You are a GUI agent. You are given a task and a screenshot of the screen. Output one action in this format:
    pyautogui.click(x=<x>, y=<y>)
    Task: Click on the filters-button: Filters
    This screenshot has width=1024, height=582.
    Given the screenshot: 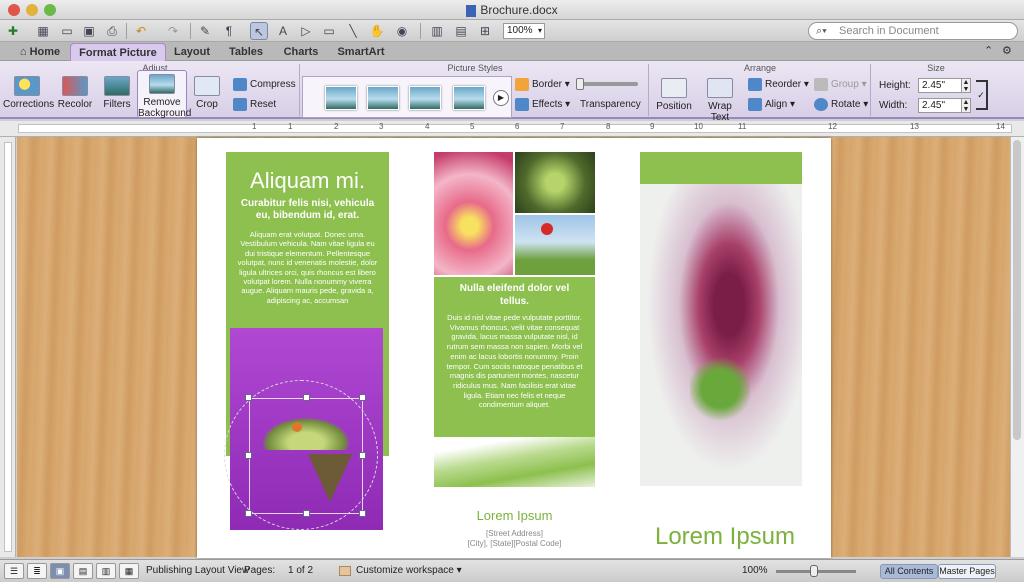 What is the action you would take?
    pyautogui.click(x=117, y=93)
    